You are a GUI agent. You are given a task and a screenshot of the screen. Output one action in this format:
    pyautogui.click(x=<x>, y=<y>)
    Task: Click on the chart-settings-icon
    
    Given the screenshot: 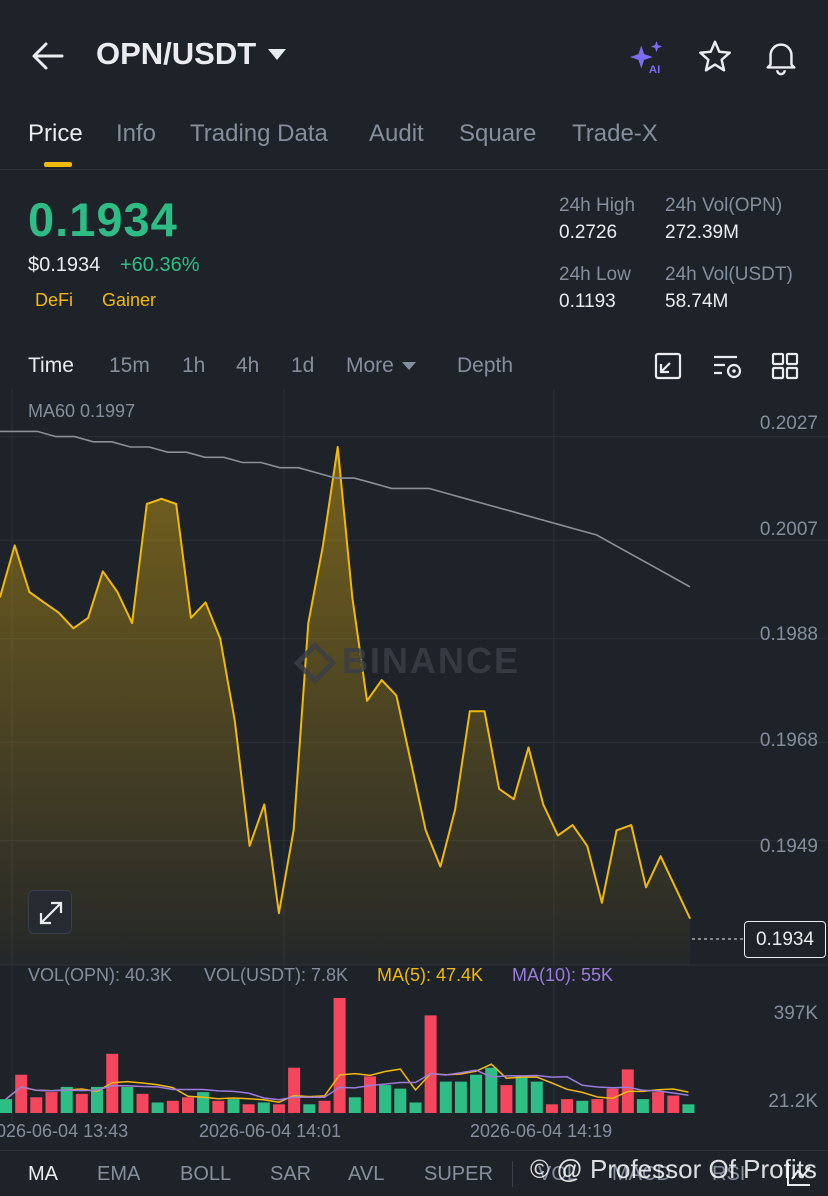 What is the action you would take?
    pyautogui.click(x=727, y=366)
    